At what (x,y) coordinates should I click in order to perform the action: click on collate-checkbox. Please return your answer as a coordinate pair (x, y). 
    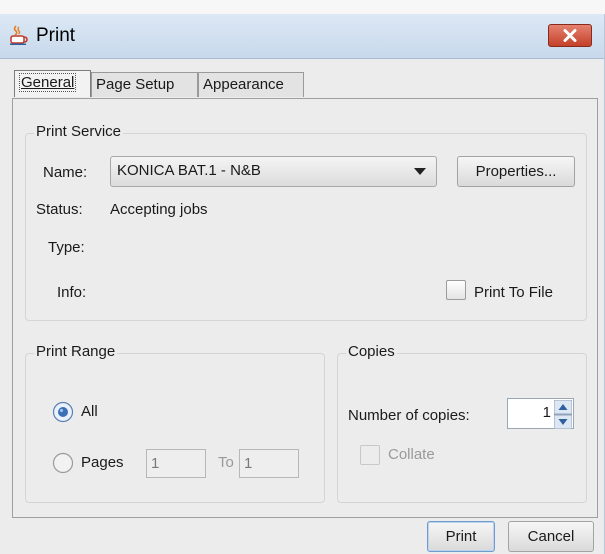
    Looking at the image, I should click on (370, 455).